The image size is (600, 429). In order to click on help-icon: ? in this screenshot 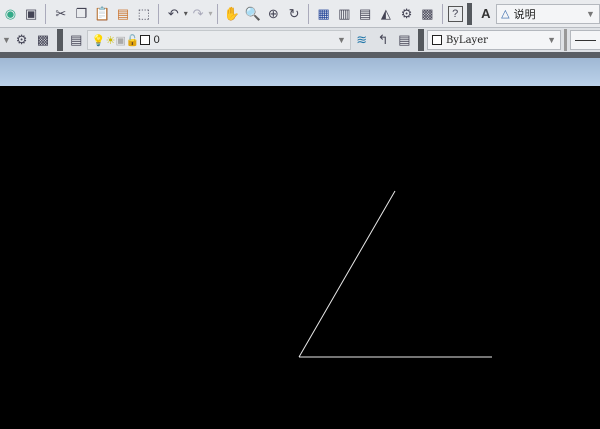, I will do `click(455, 13)`.